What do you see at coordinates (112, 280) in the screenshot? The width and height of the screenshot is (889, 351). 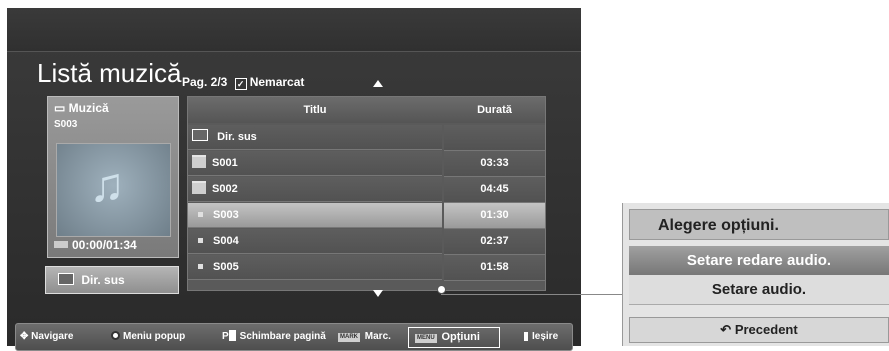 I see `dir-up-button: Dir. sus` at bounding box center [112, 280].